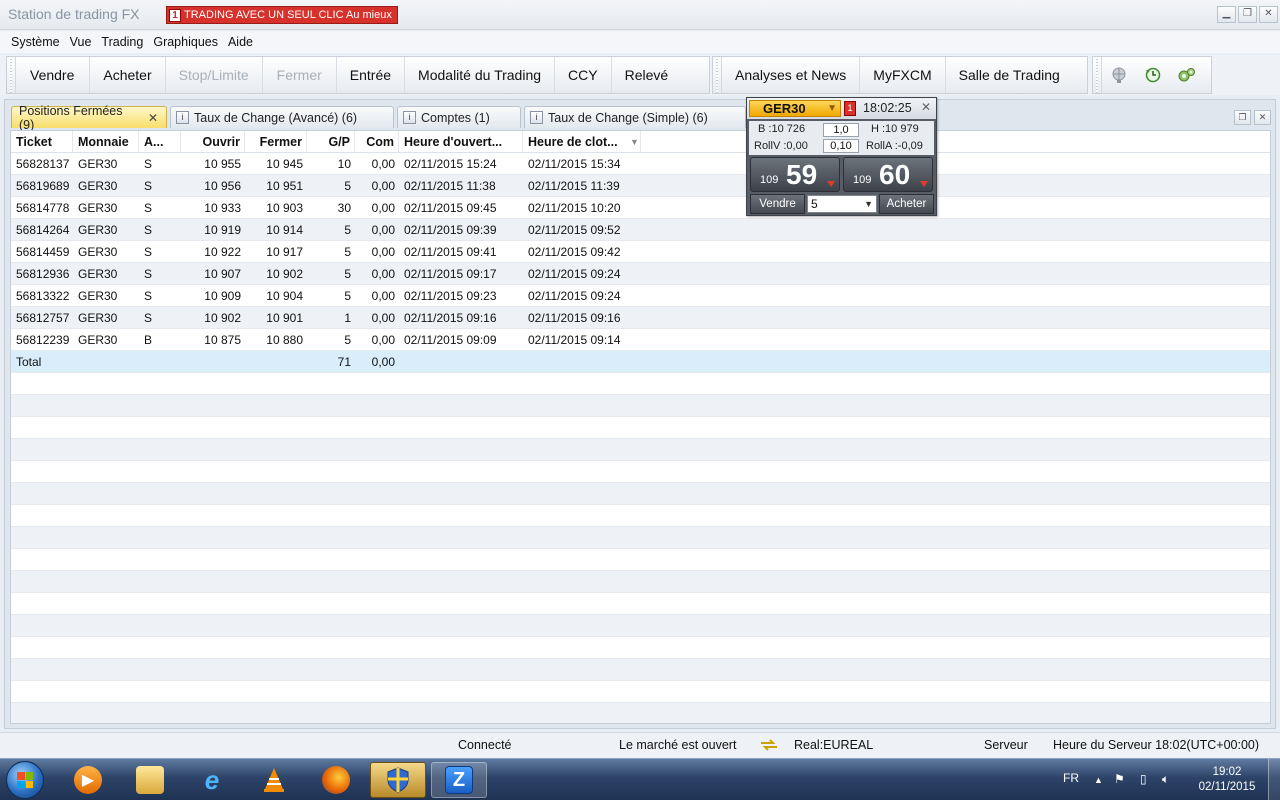 This screenshot has height=800, width=1280. What do you see at coordinates (284, 317) in the screenshot?
I see `cell-close: 10 901` at bounding box center [284, 317].